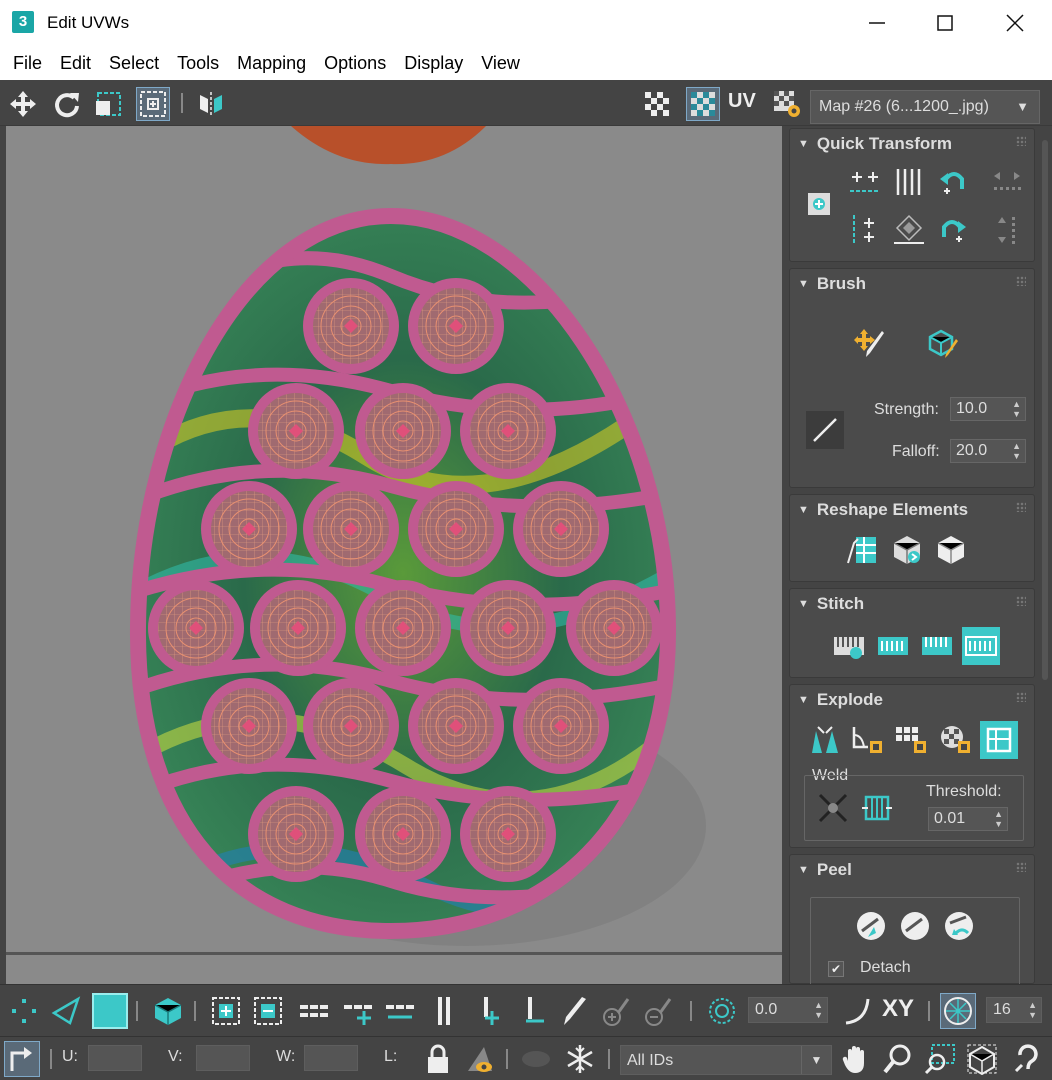  I want to click on quick-transform-title: ▼ Quick Transform, so click(875, 144).